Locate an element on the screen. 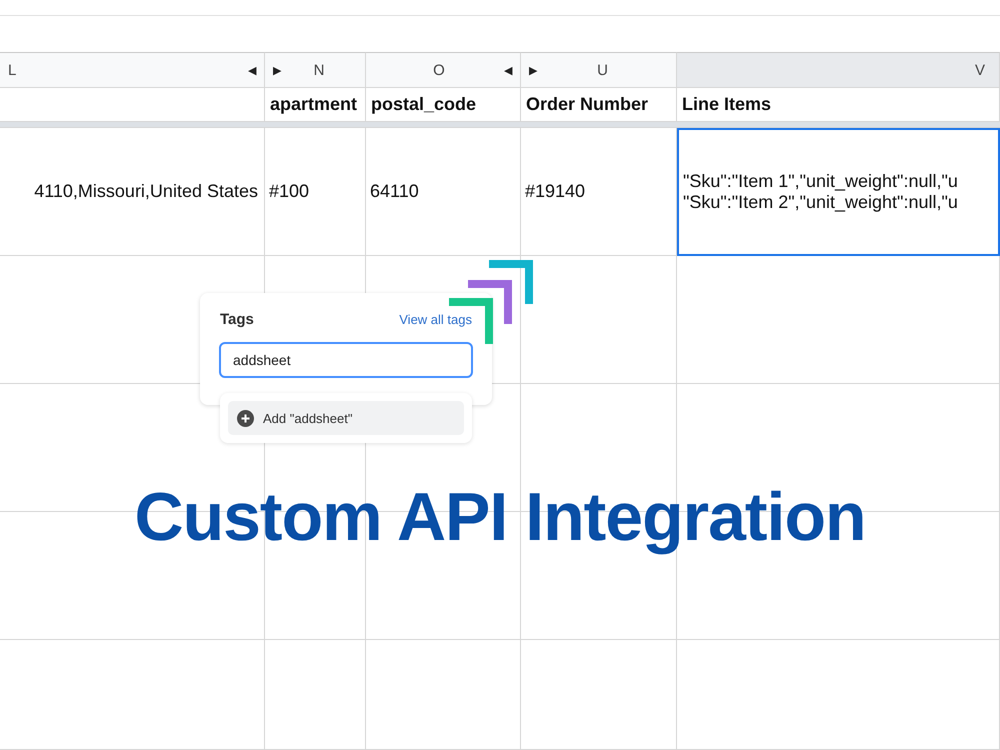 The image size is (1000, 750). panel-title: Tags is located at coordinates (237, 319).